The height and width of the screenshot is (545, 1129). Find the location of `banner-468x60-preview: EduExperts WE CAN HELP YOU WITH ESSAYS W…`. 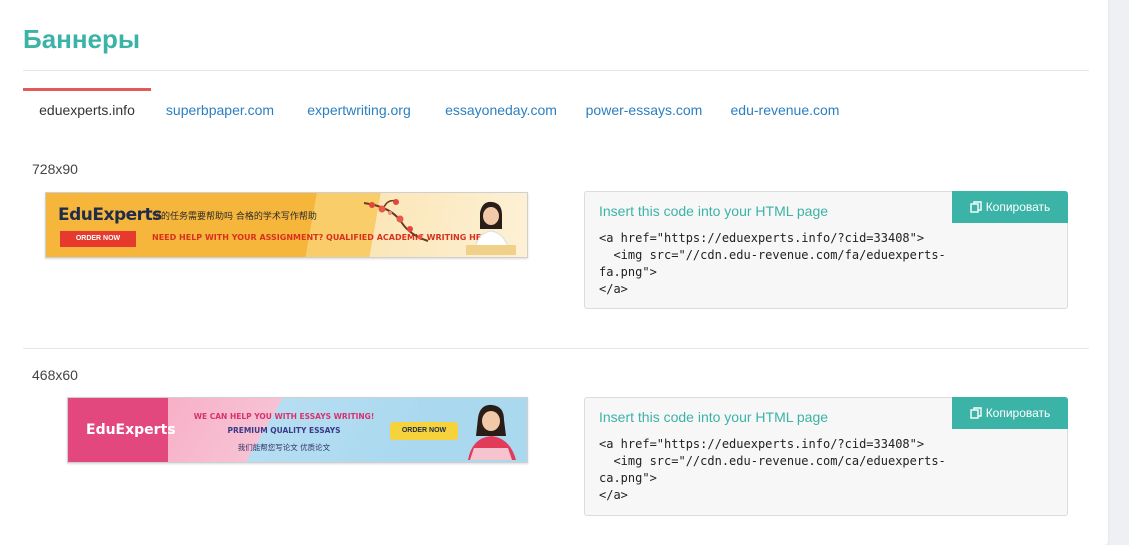

banner-468x60-preview: EduExperts WE CAN HELP YOU WITH ESSAYS W… is located at coordinates (297, 430).